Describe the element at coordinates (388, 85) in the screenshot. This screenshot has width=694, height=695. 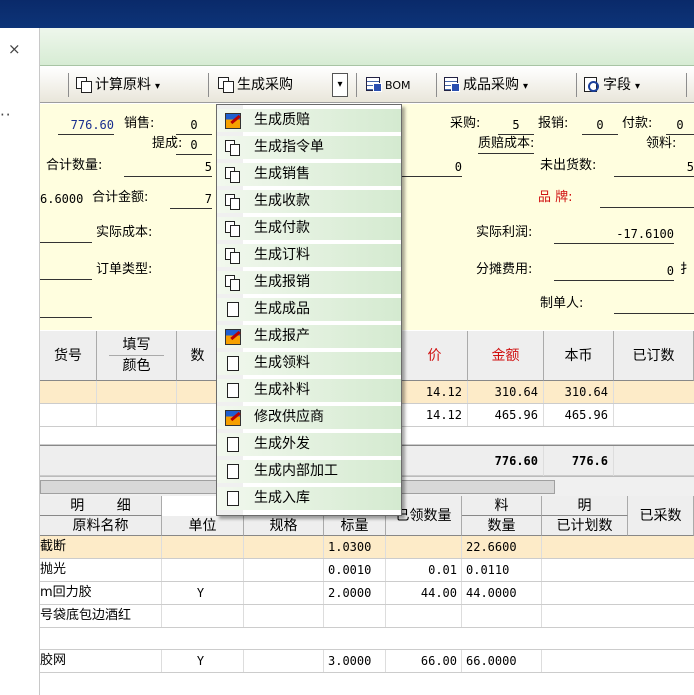
I see `bom-button: BOM` at that location.